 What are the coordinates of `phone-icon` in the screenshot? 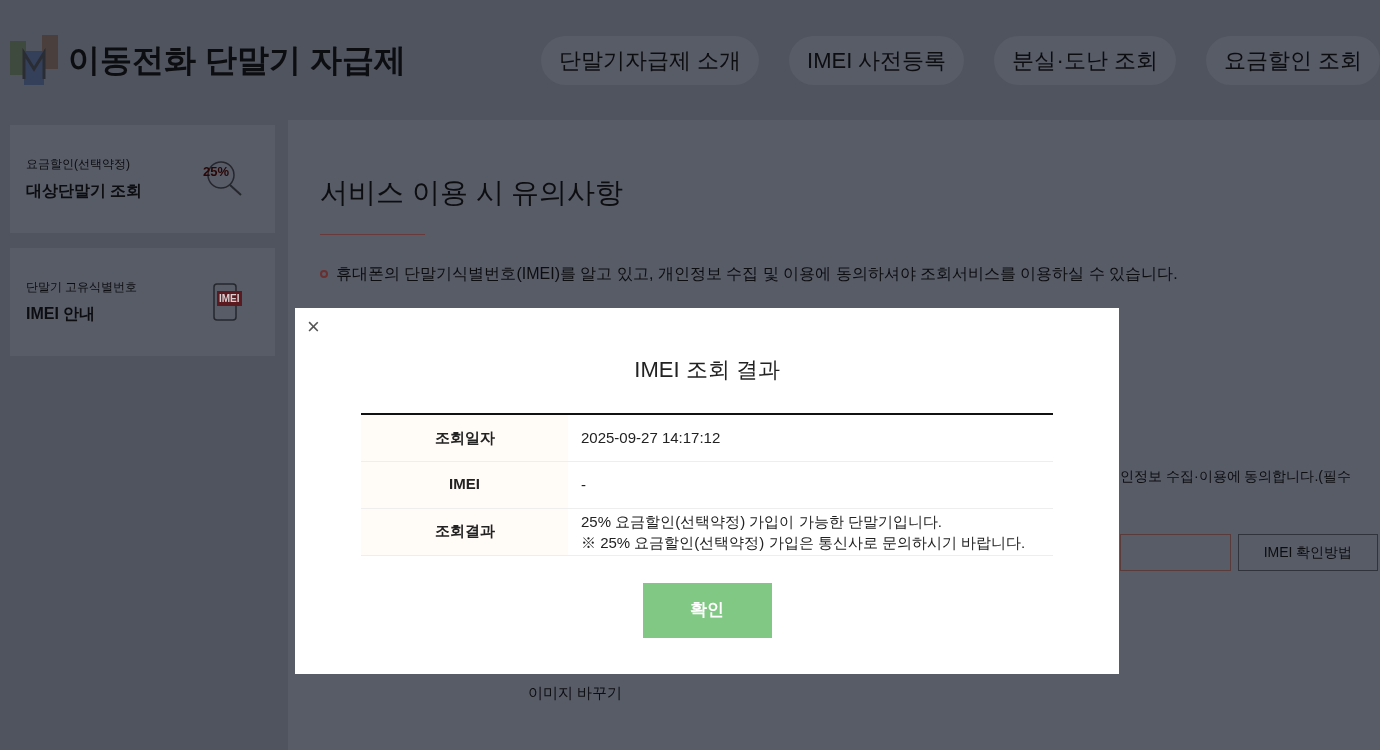 It's located at (225, 302).